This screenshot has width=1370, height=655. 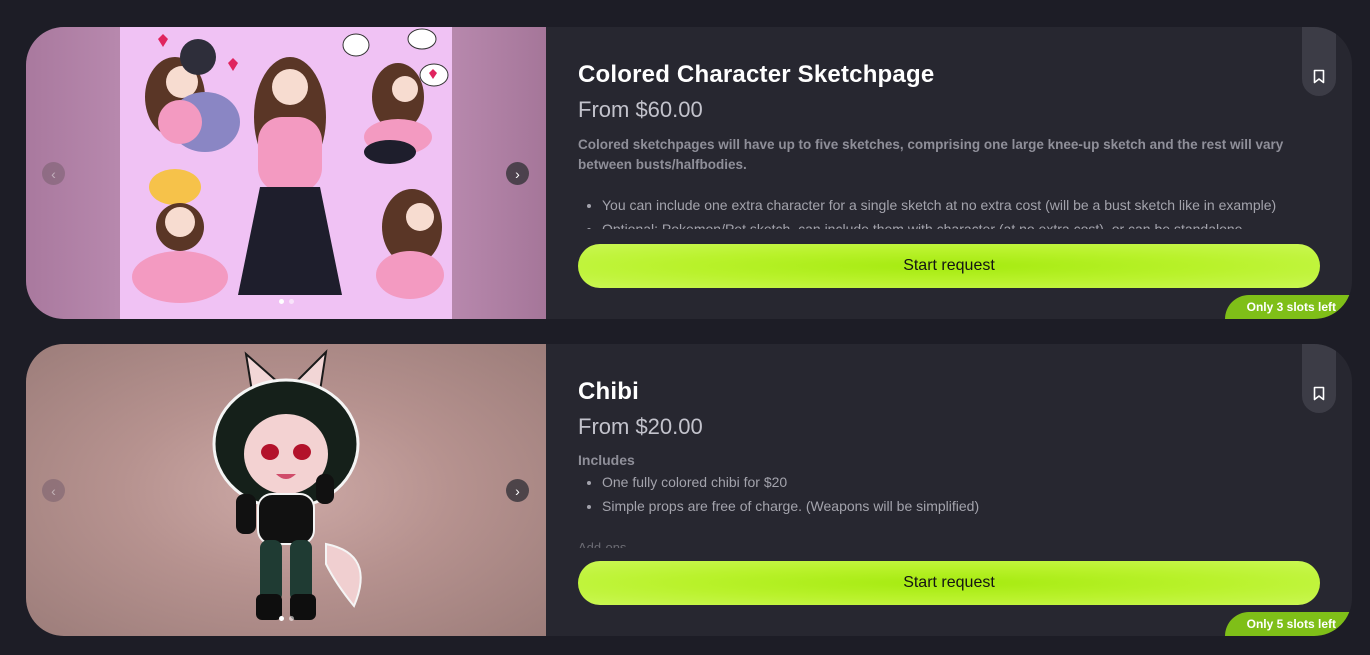 I want to click on slots-left-badge: Only 5 slots left, so click(x=1288, y=624).